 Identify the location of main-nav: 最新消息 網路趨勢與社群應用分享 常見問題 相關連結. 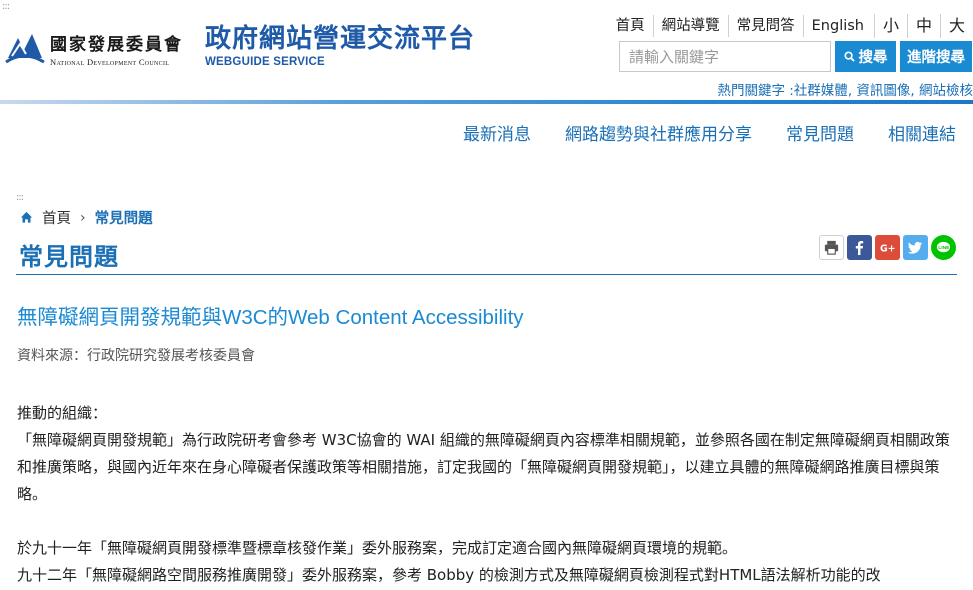
(692, 132).